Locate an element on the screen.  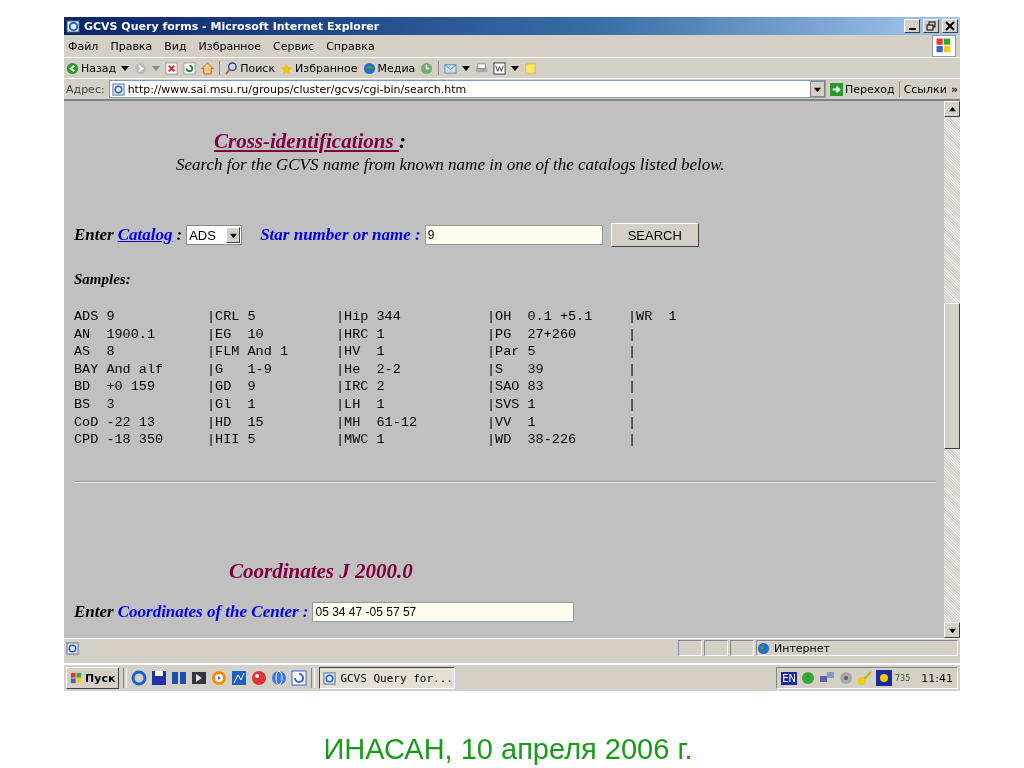
book-icon is located at coordinates (179, 678).